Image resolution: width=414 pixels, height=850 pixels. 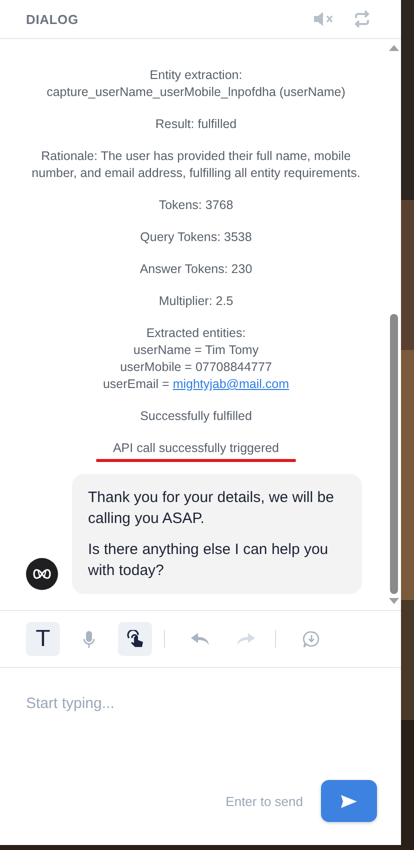 What do you see at coordinates (211, 508) in the screenshot?
I see `message-text: Thank you for your details, we will be calling you ASAP.` at bounding box center [211, 508].